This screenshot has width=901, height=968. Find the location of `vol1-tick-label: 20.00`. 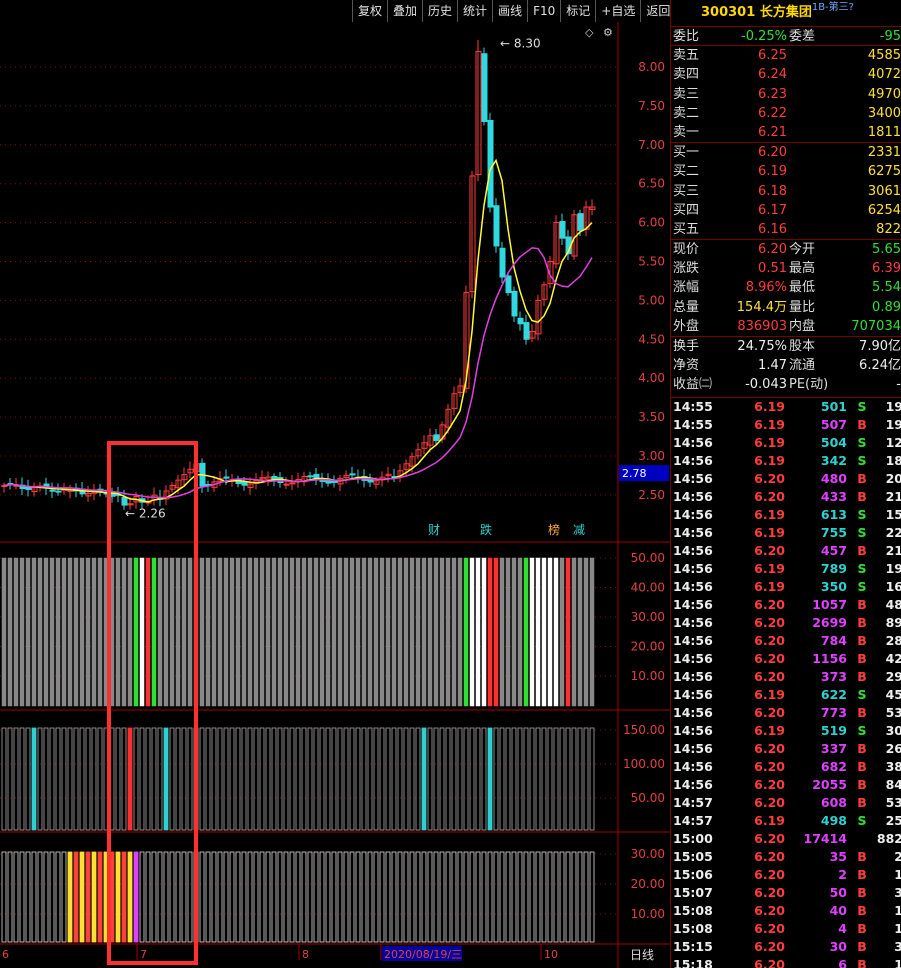

vol1-tick-label: 20.00 is located at coordinates (648, 647).